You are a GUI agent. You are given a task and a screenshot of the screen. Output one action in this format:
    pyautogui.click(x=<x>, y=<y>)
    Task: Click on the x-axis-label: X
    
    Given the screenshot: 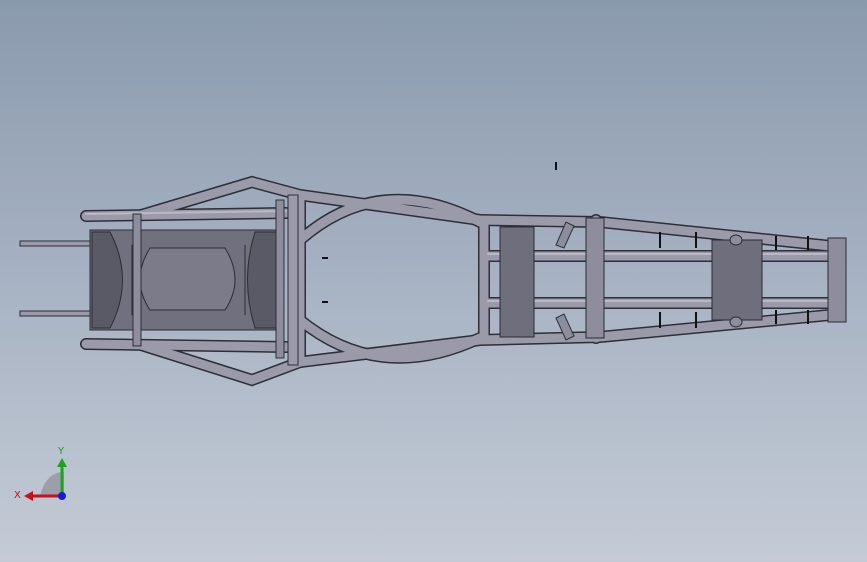 What is the action you would take?
    pyautogui.click(x=17, y=495)
    